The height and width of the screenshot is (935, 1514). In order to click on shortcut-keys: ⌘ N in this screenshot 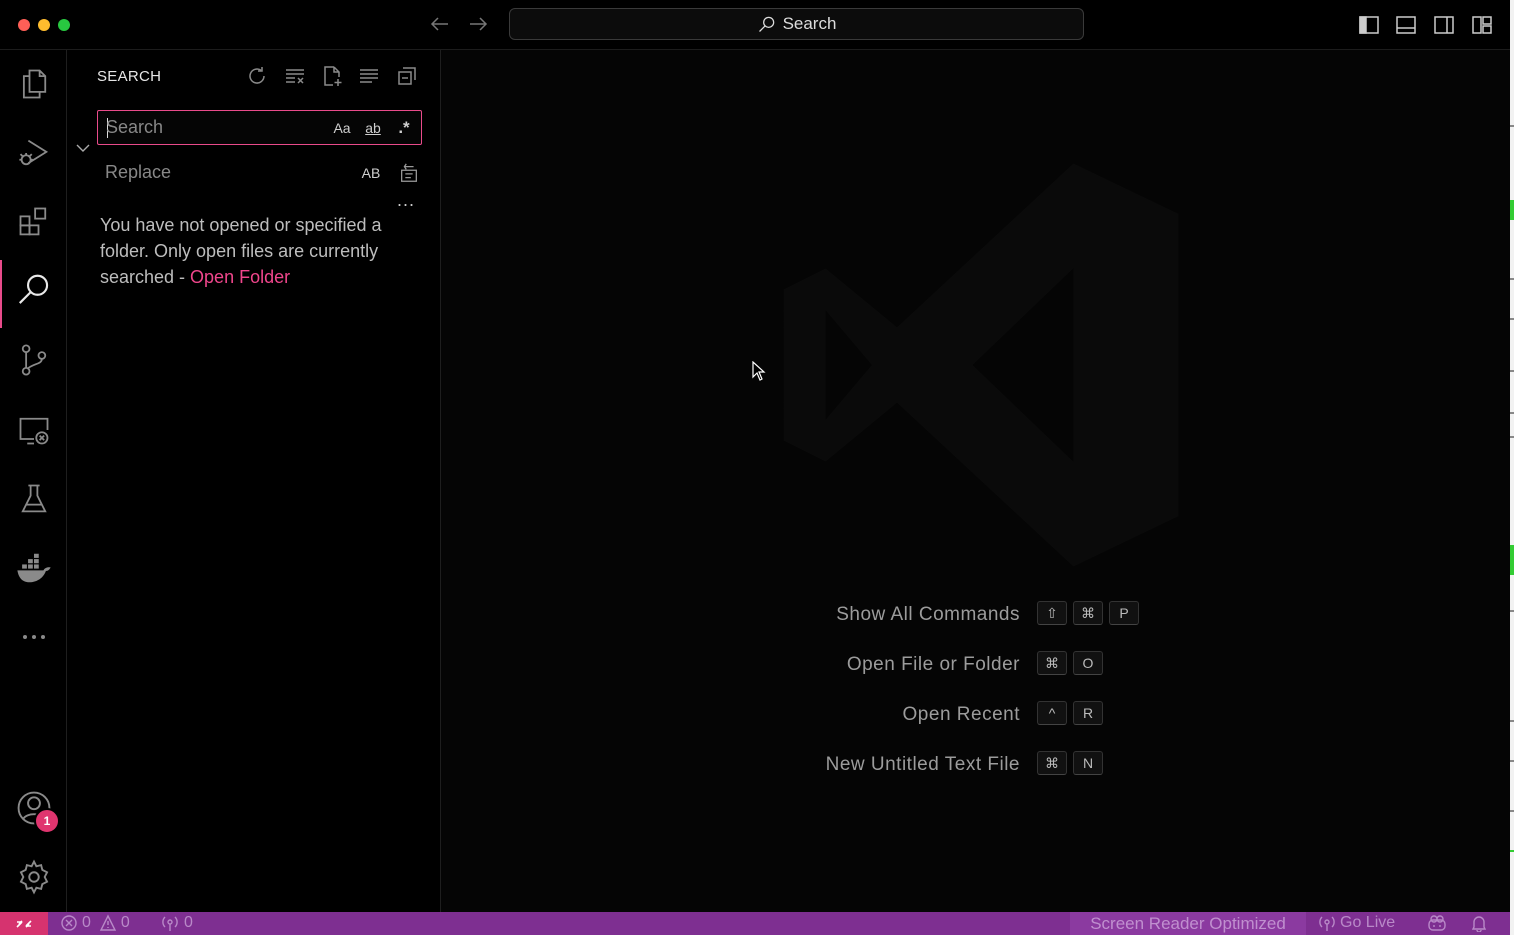, I will do `click(1070, 763)`.